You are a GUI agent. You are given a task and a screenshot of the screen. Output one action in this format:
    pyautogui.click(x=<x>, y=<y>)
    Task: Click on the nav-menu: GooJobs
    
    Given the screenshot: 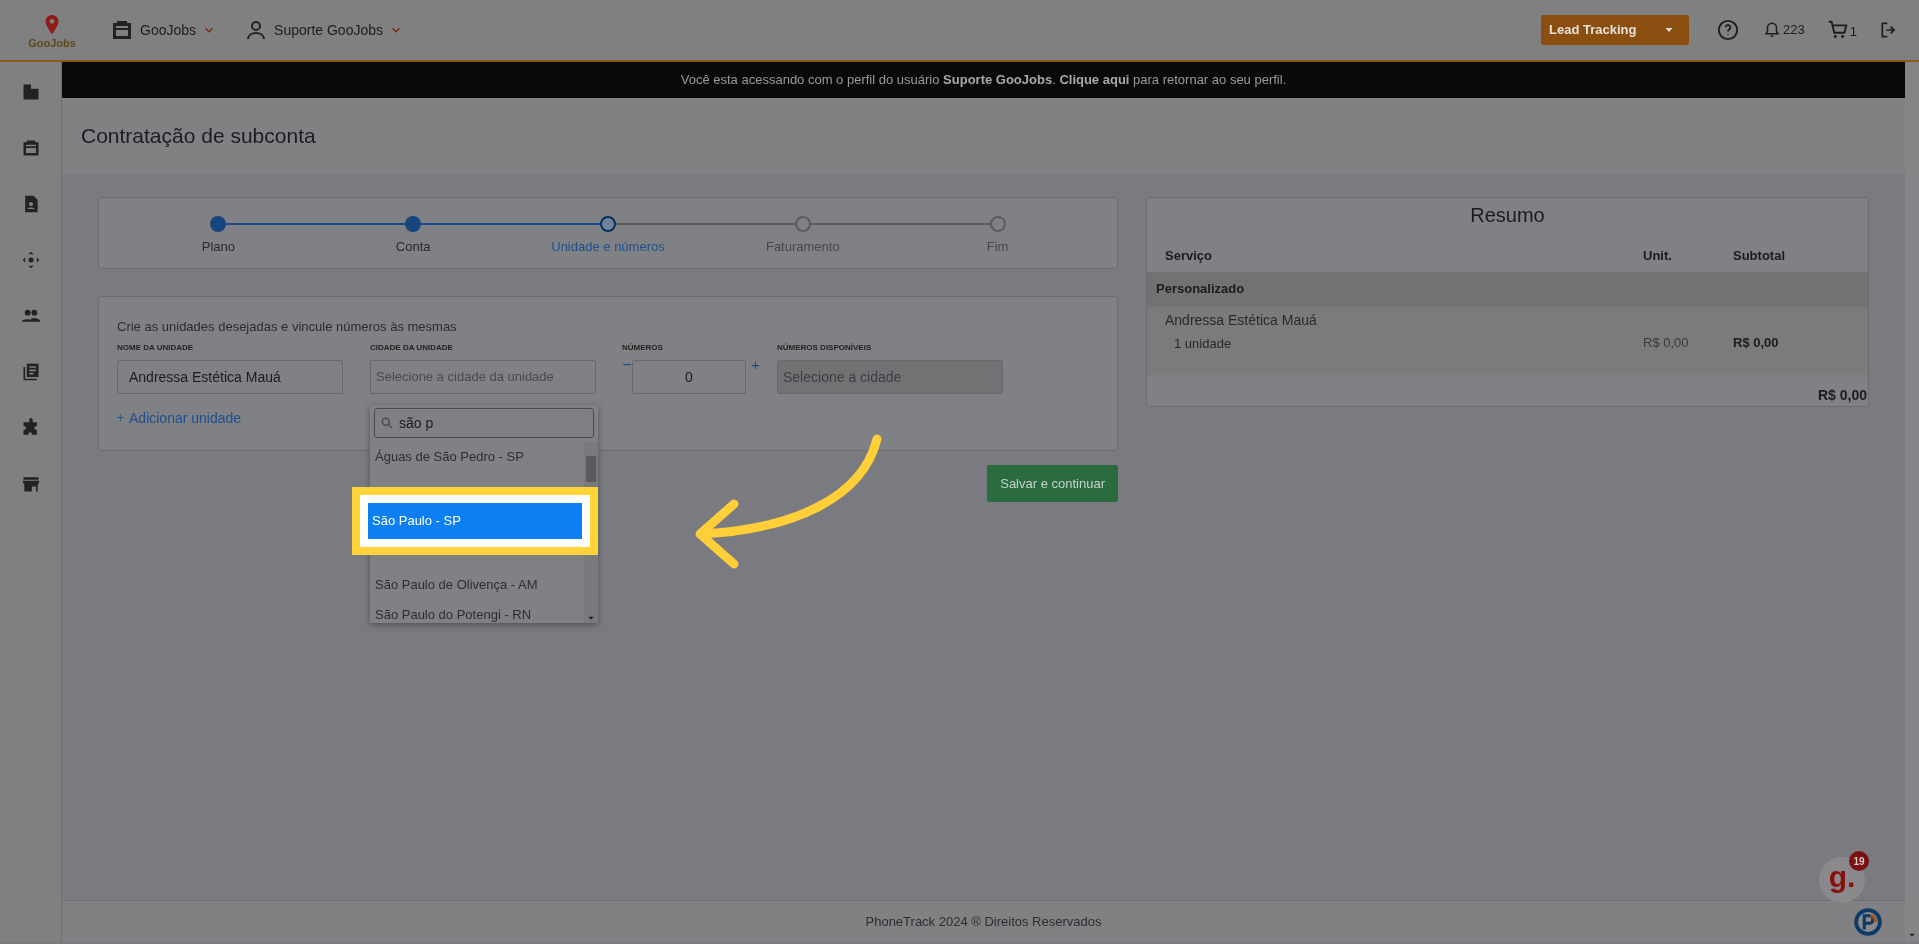 What is the action you would take?
    pyautogui.click(x=163, y=30)
    